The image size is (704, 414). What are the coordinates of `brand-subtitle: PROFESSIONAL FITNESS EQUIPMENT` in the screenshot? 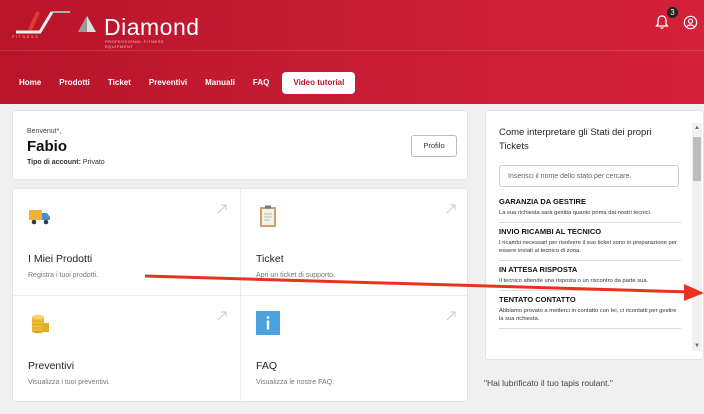 It's located at (134, 44).